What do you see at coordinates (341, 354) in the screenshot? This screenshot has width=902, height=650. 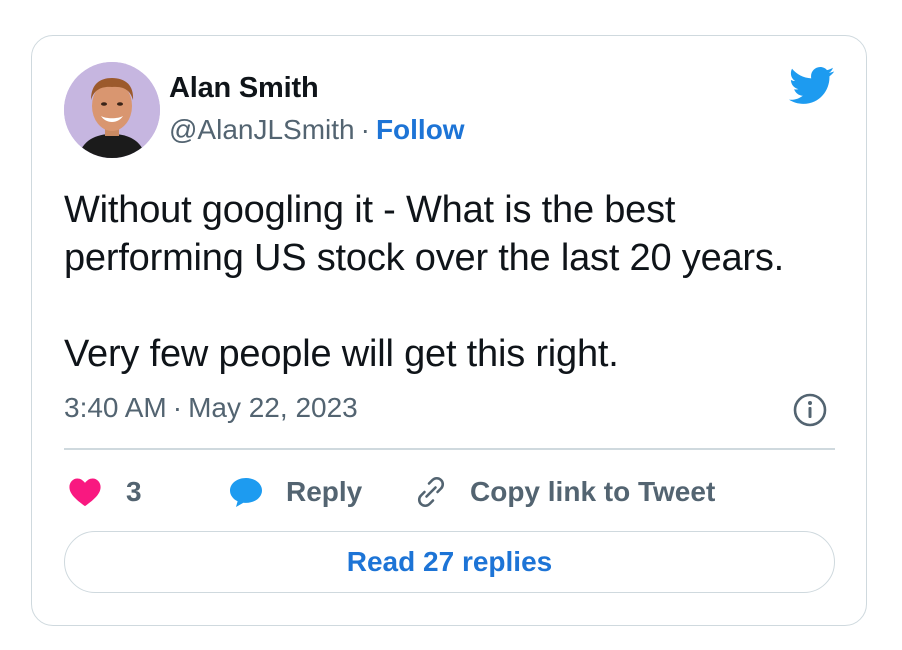 I see `tweet-text-line-2: Very few people will get this right.` at bounding box center [341, 354].